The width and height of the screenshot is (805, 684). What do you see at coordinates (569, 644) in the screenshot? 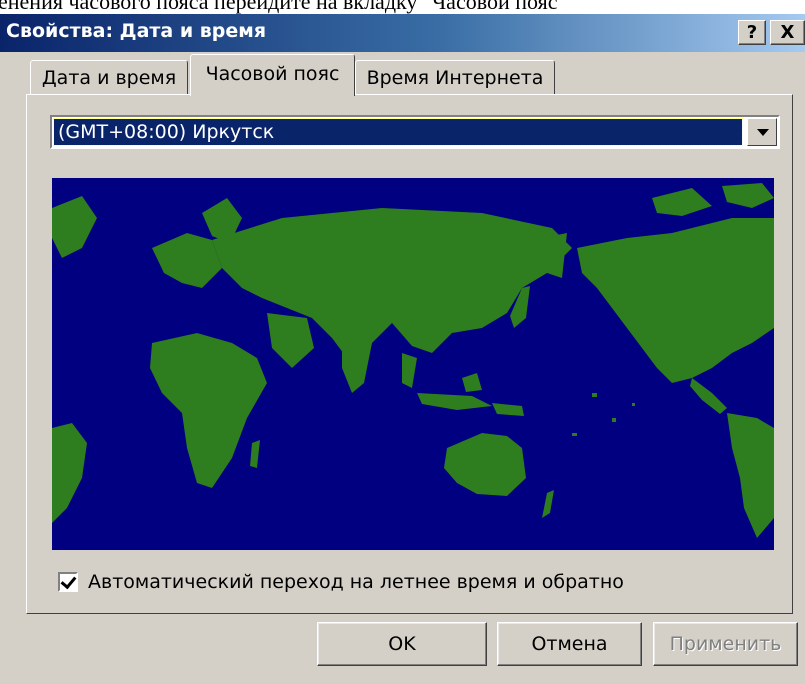
I see `cancel-button: Отмена` at bounding box center [569, 644].